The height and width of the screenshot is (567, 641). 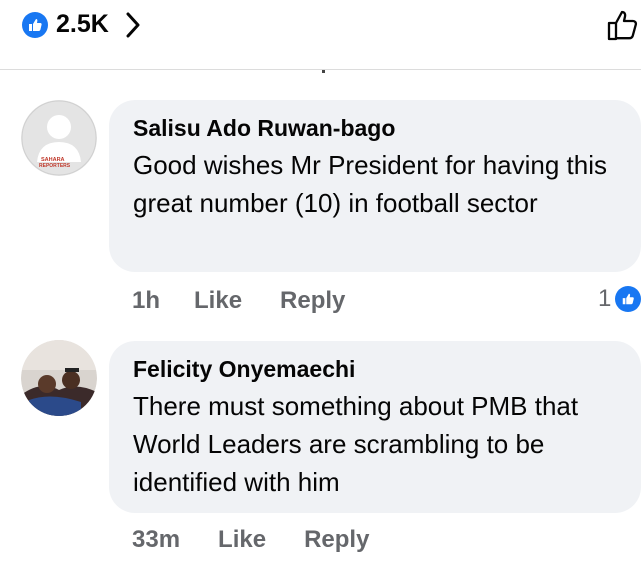 What do you see at coordinates (146, 301) in the screenshot?
I see `comment-time: 1h` at bounding box center [146, 301].